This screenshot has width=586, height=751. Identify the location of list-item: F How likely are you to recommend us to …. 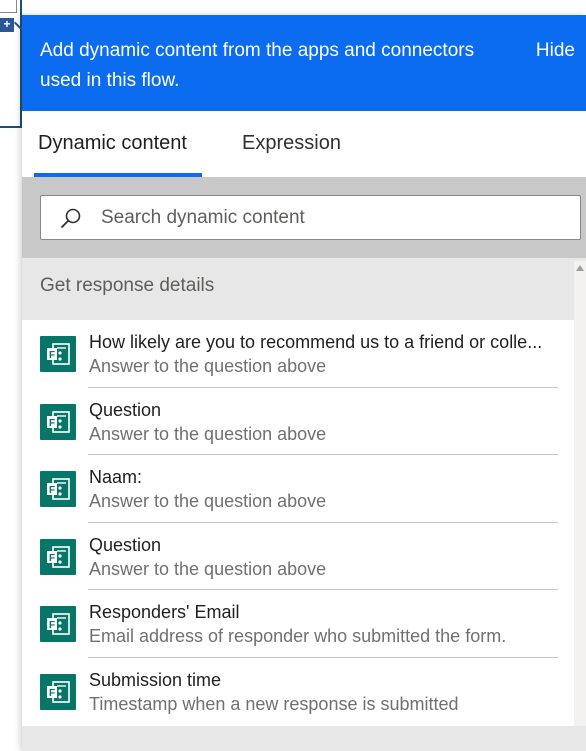
(304, 354).